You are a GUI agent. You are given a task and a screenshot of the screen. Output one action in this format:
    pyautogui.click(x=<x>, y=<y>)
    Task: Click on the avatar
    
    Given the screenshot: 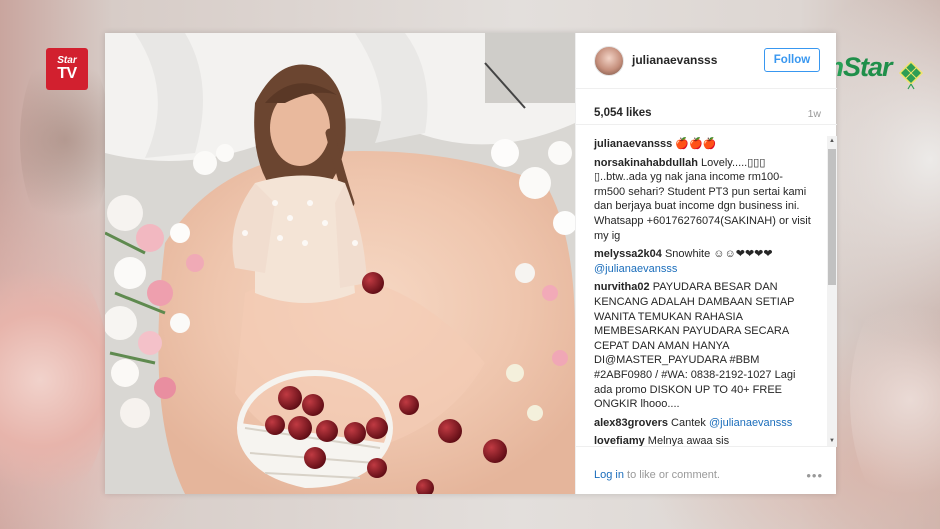 What is the action you would take?
    pyautogui.click(x=609, y=61)
    